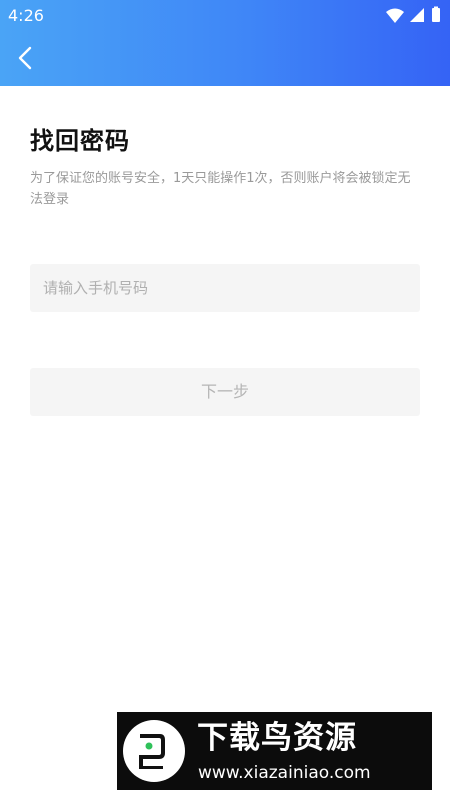  Describe the element at coordinates (225, 288) in the screenshot. I see `phone-number-input` at that location.